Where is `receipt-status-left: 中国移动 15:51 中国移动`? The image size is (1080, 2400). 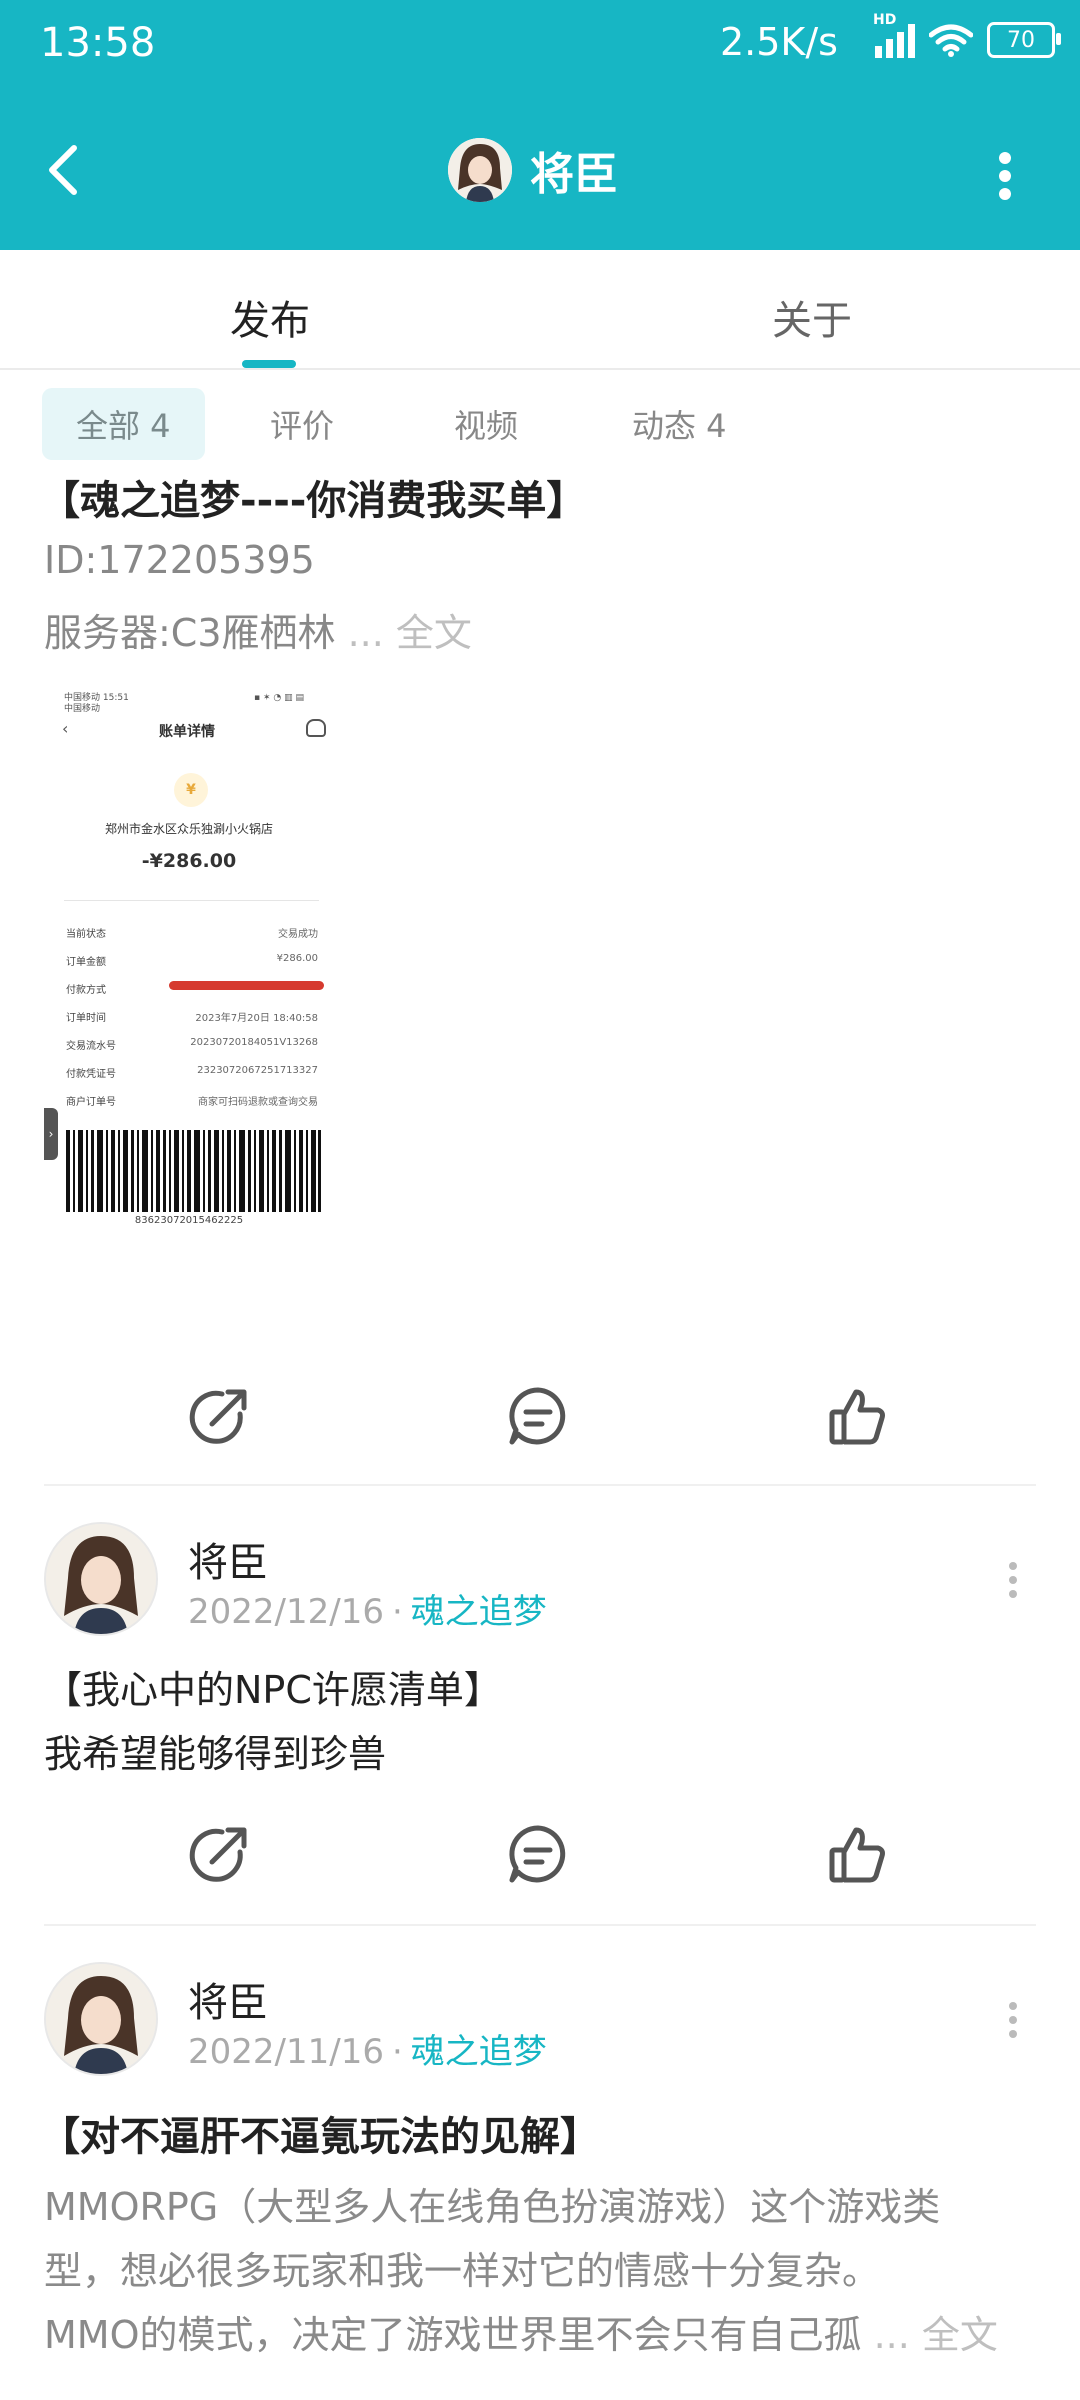 receipt-status-left: 中国移动 15:51 中国移动 is located at coordinates (96, 703).